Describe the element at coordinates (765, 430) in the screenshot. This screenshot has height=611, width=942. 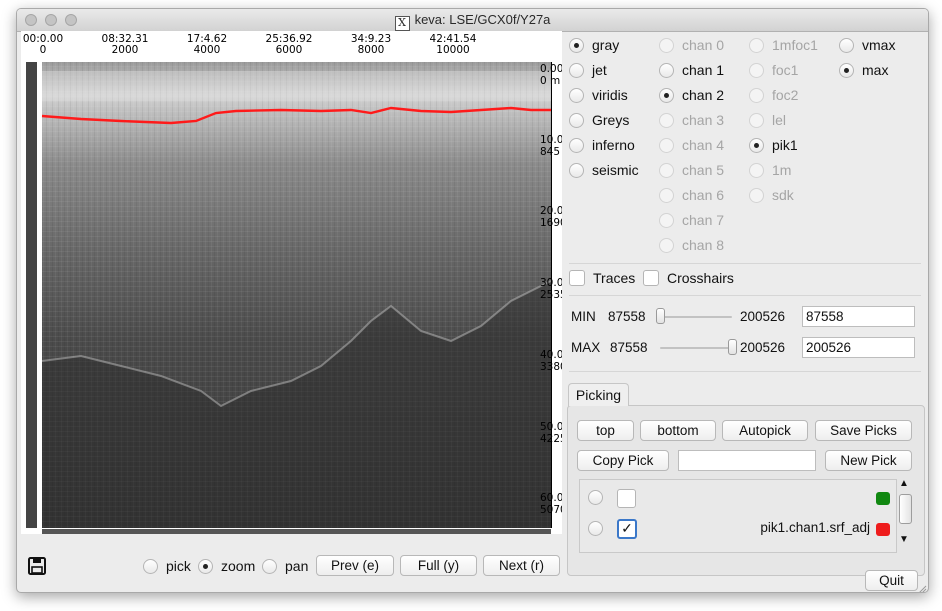
I see `autopick-button: Autopick` at that location.